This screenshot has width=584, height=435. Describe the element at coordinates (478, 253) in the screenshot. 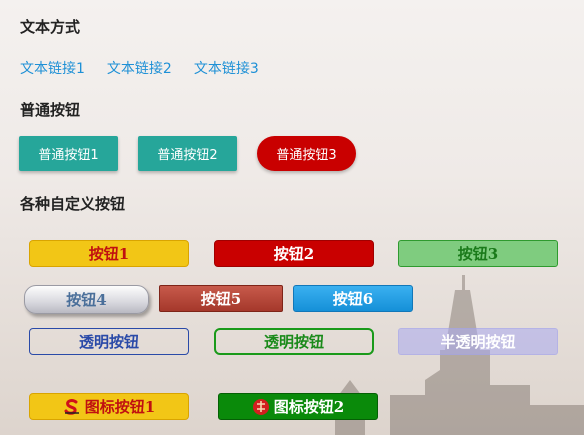

I see `custom-button-3: 按钮3` at that location.